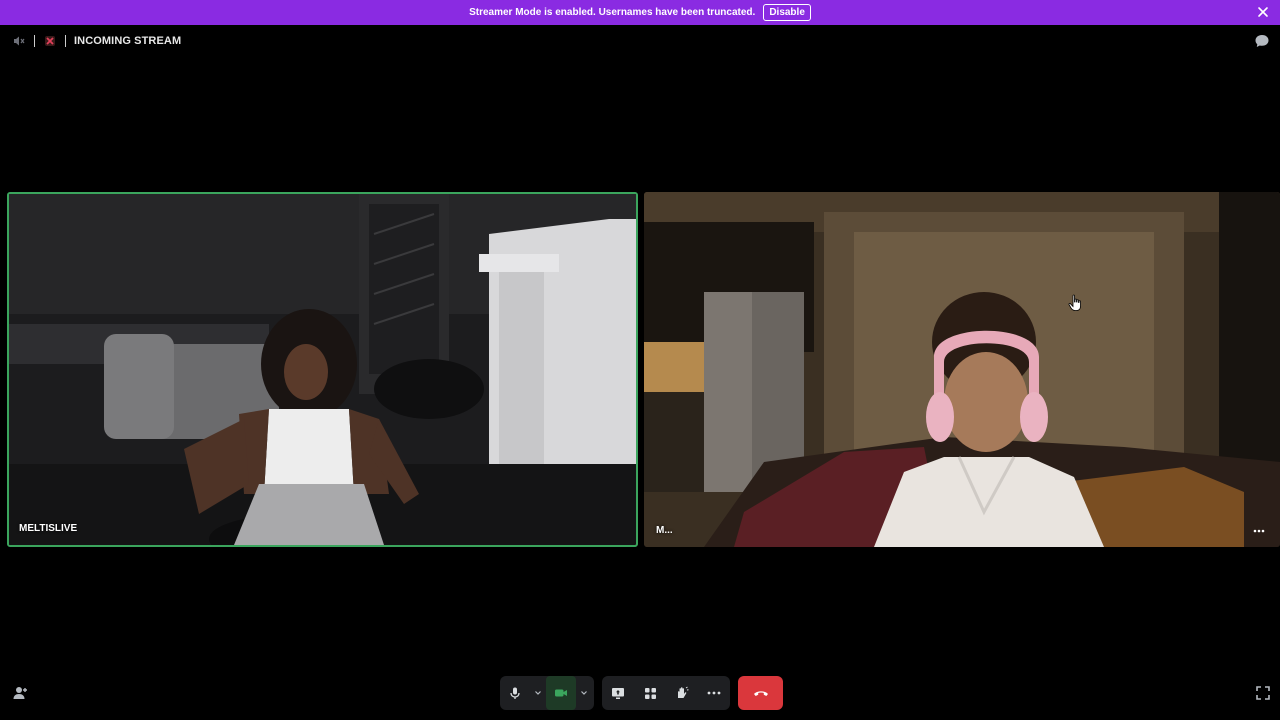  What do you see at coordinates (19, 41) in the screenshot?
I see `speaker-muted-icon` at bounding box center [19, 41].